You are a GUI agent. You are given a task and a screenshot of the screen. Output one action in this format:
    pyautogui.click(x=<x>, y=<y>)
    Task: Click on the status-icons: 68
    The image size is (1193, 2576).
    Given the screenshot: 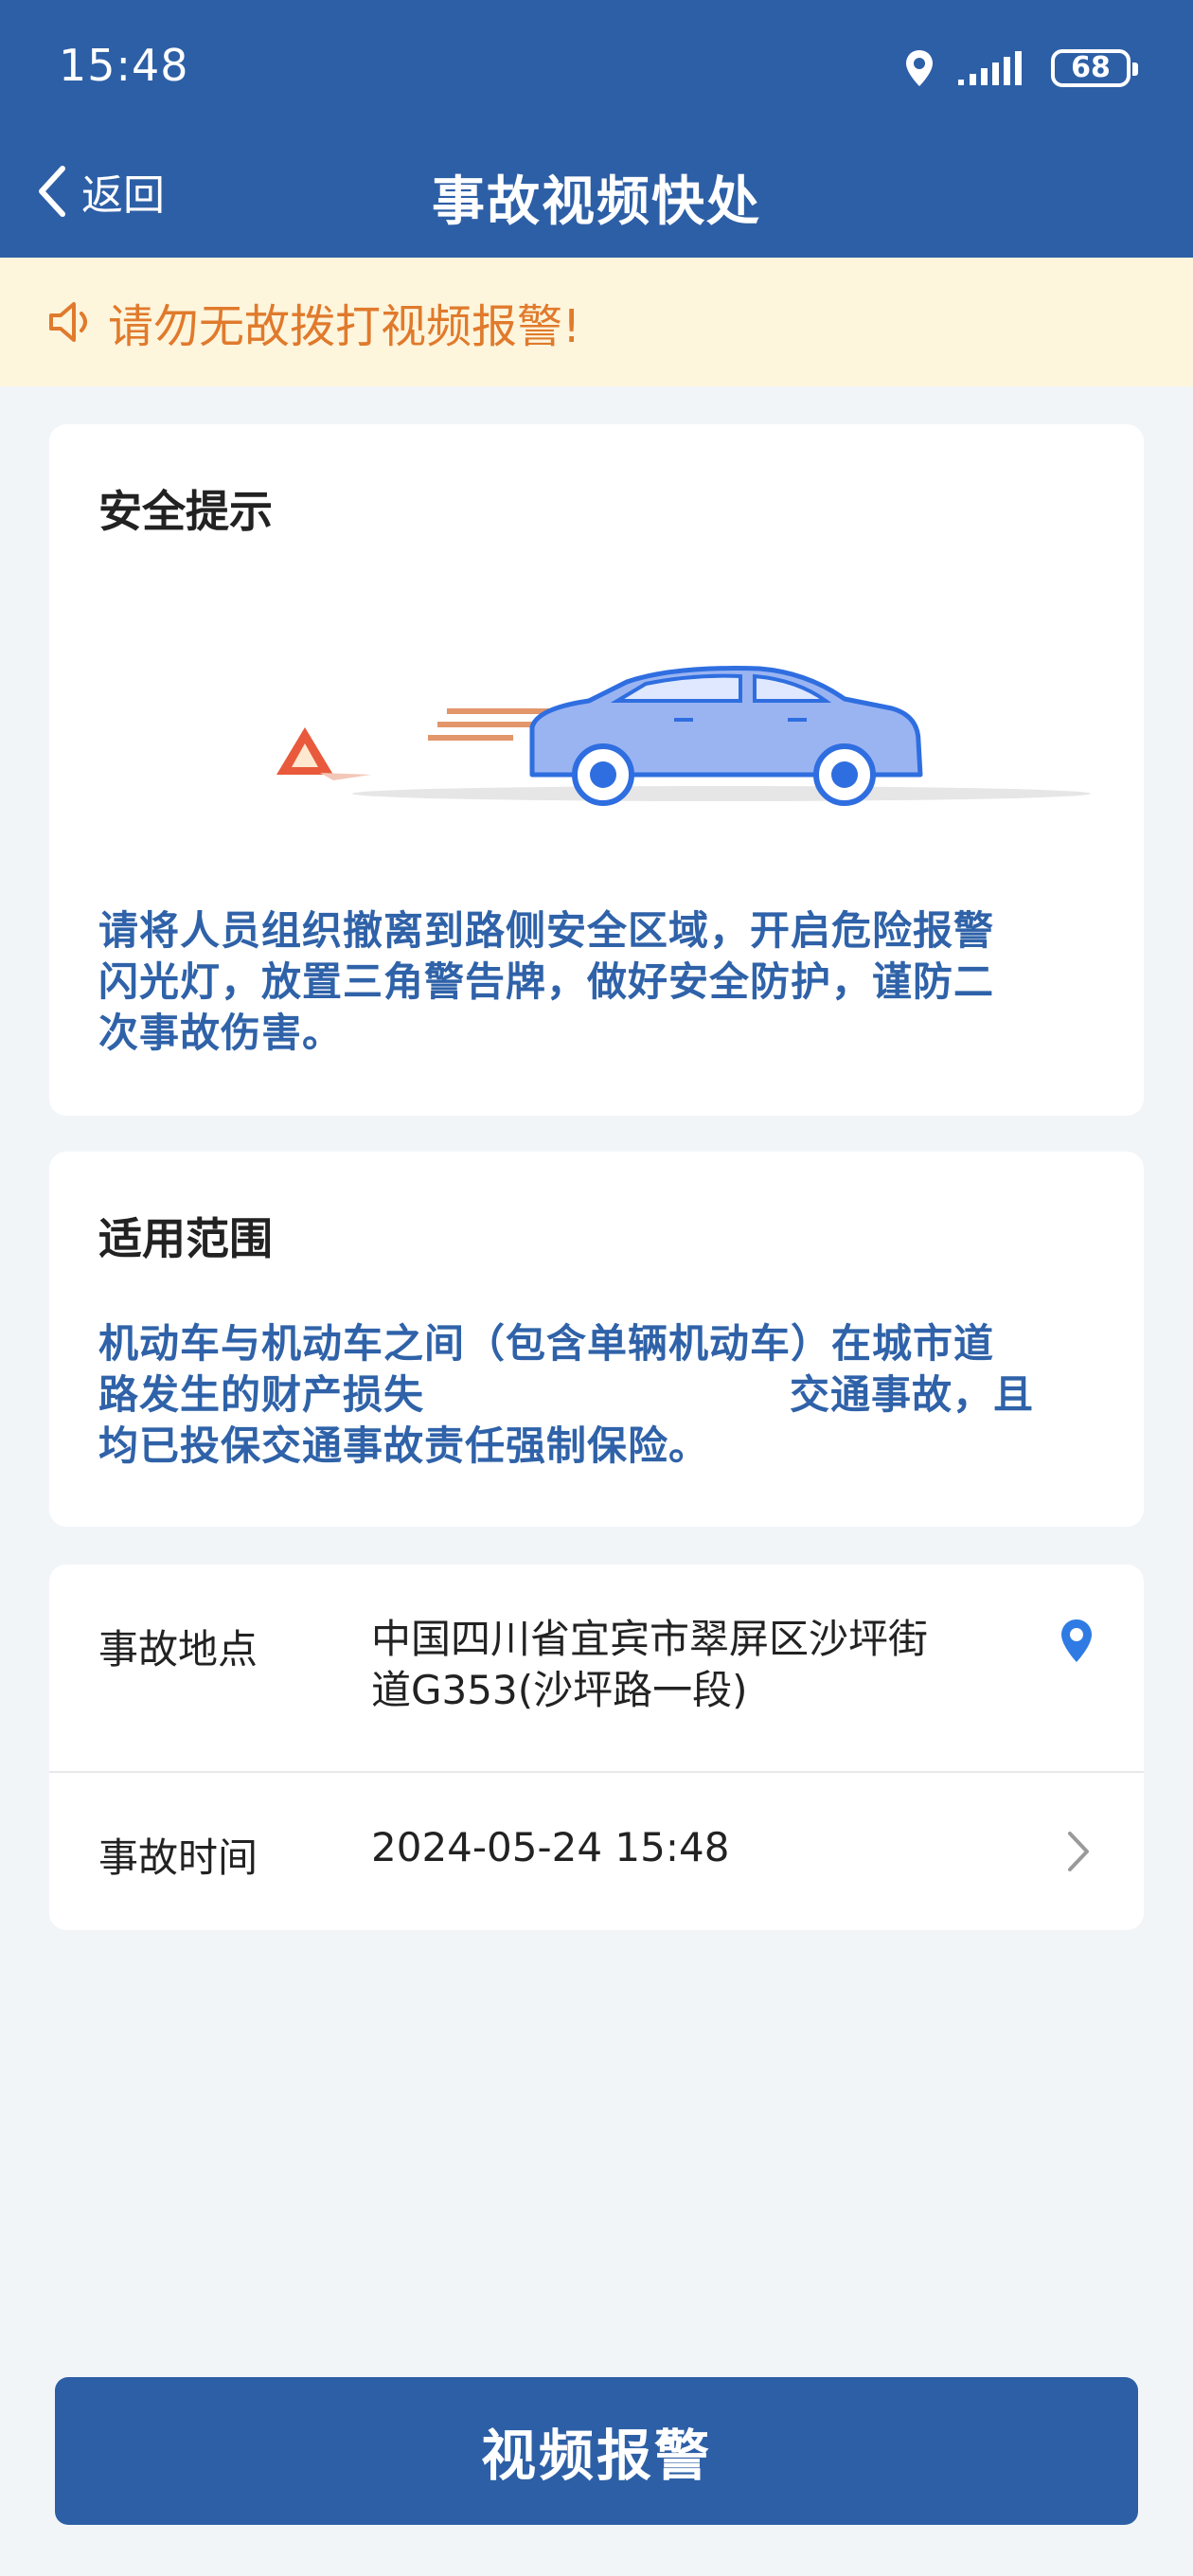 What is the action you would take?
    pyautogui.click(x=1020, y=68)
    